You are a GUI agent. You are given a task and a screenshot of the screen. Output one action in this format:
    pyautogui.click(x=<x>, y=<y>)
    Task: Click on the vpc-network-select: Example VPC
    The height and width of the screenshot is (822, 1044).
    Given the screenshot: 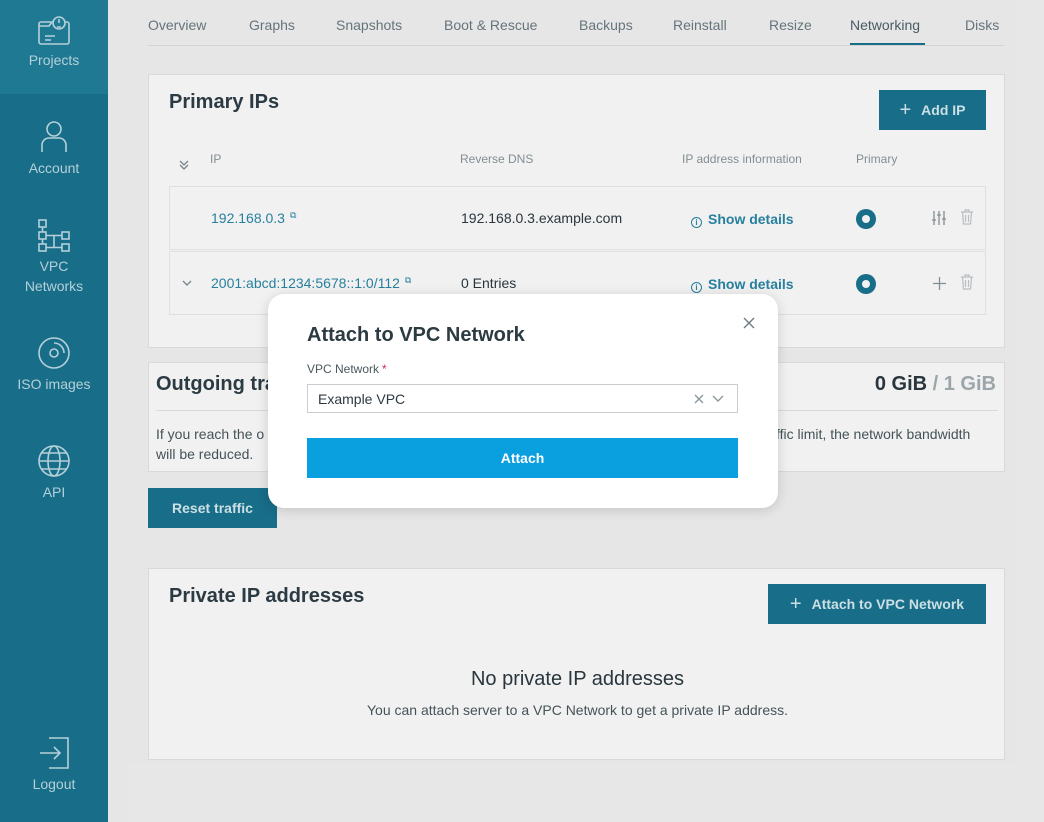 What is the action you would take?
    pyautogui.click(x=522, y=398)
    